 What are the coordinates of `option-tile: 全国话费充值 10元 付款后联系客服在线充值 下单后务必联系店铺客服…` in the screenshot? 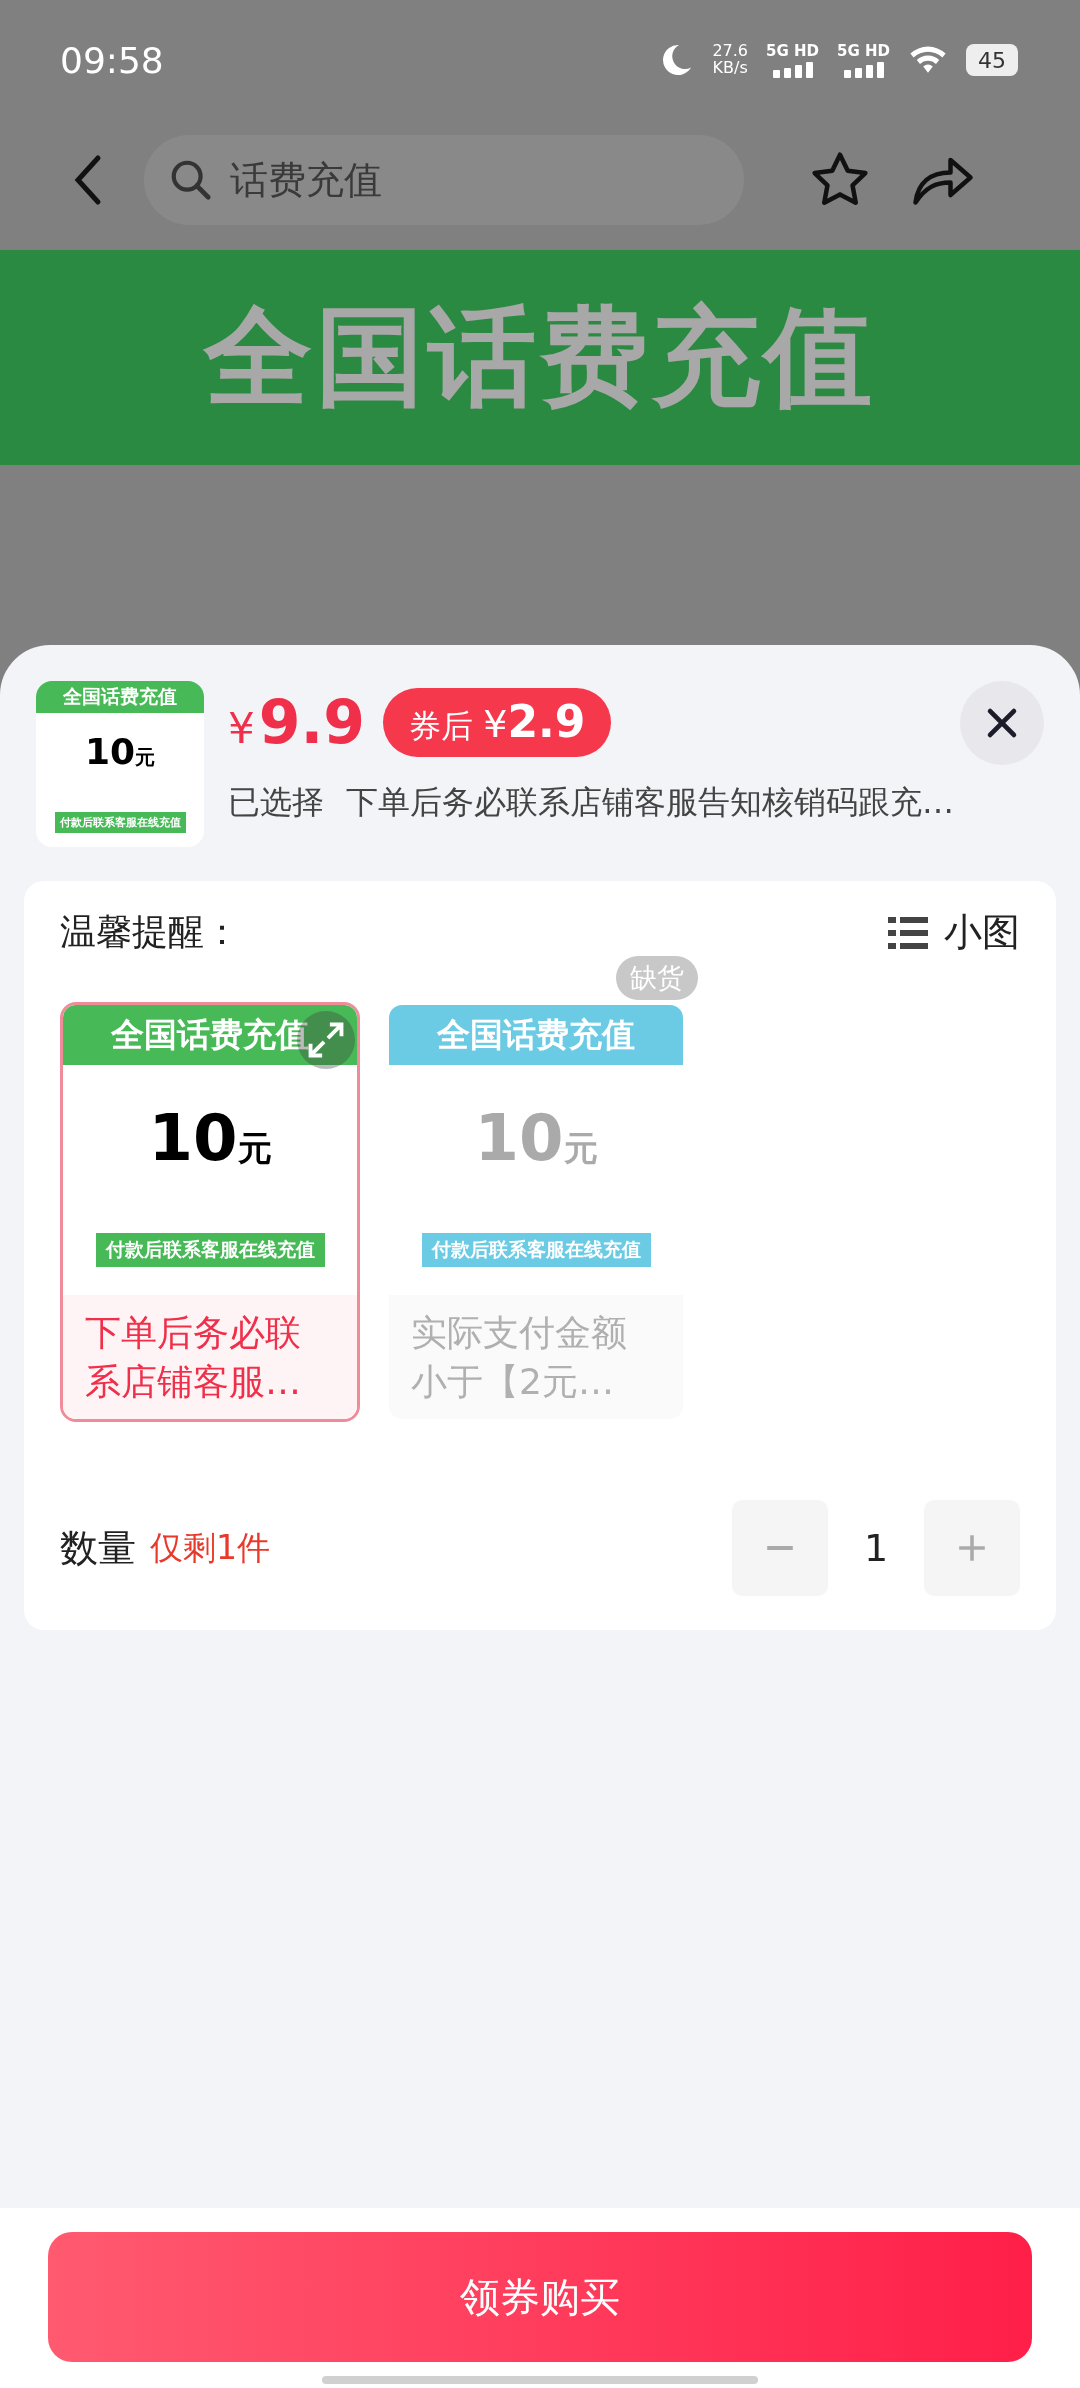 It's located at (210, 1212).